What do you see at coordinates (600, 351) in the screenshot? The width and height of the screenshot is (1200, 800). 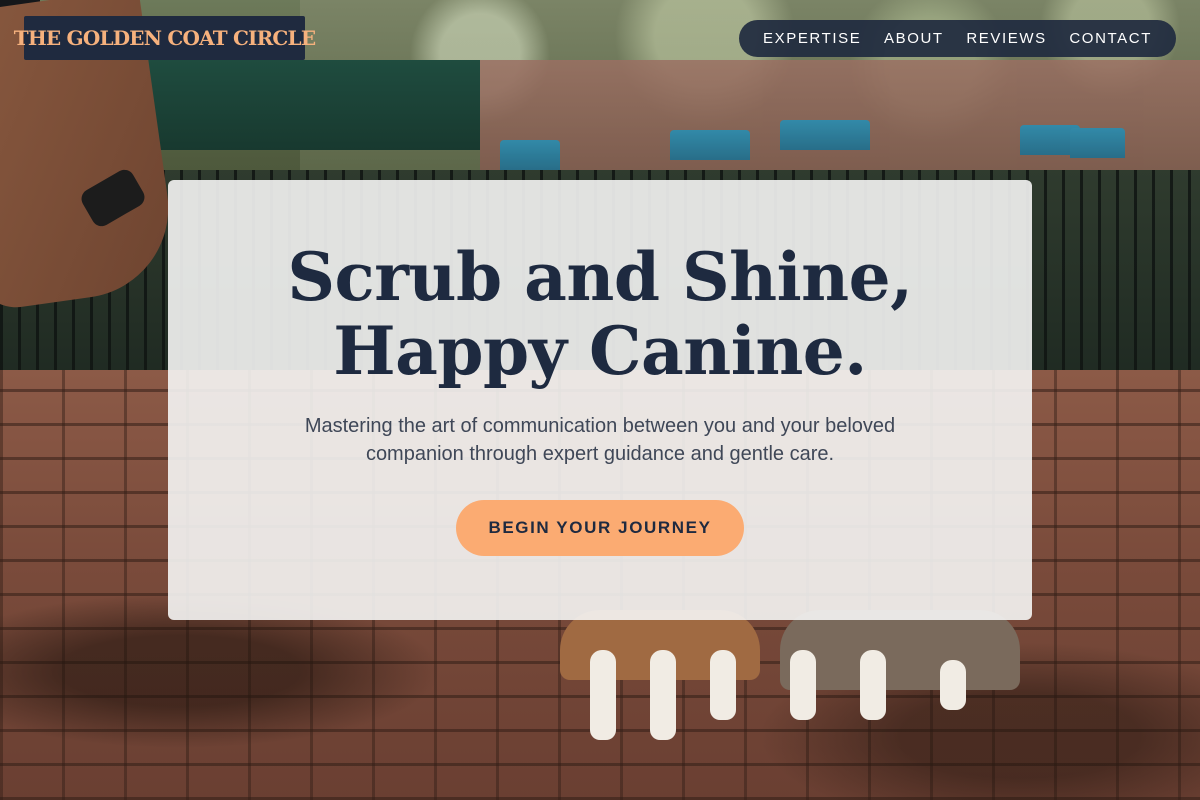 I see `headline-line-2: Happy Canine.` at bounding box center [600, 351].